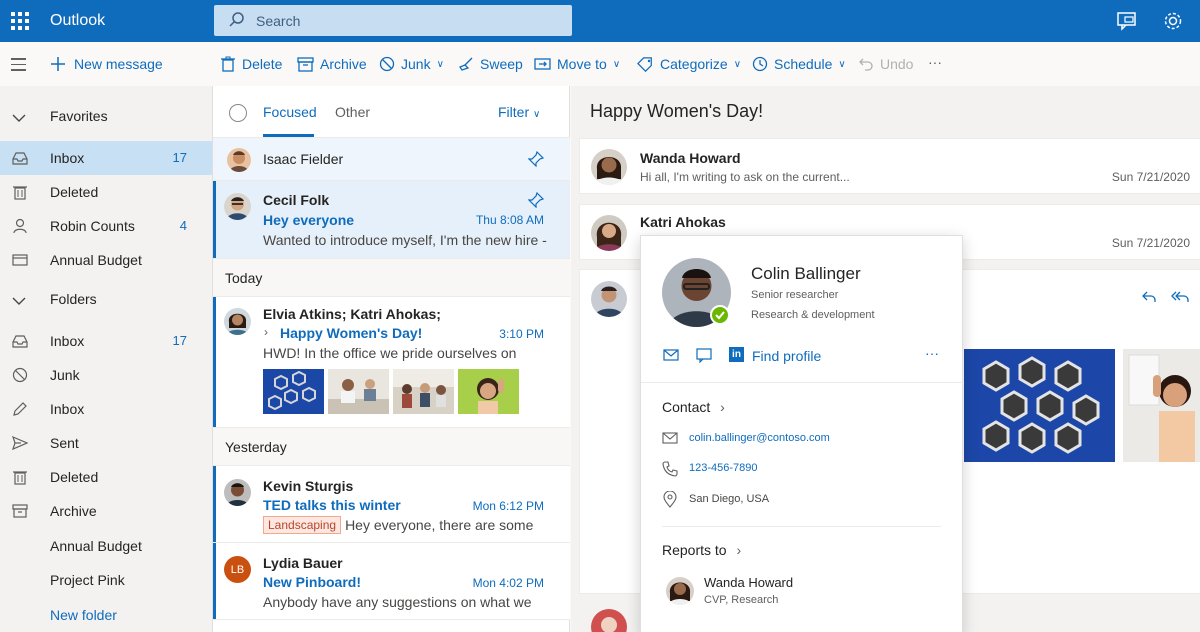  I want to click on folder-item-drafts: Inbox, so click(106, 409).